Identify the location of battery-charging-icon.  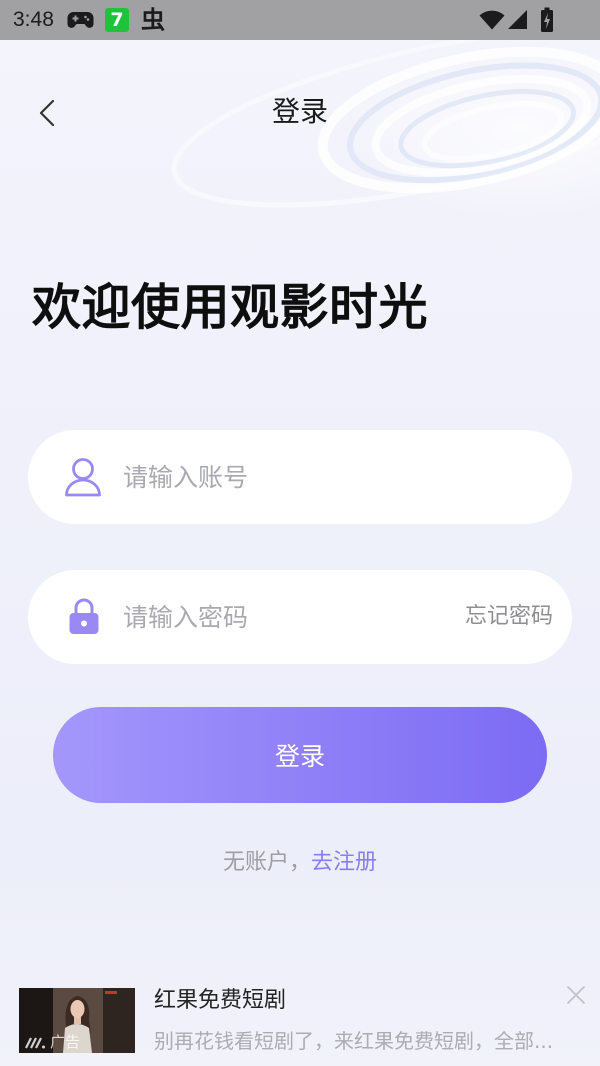
(547, 19).